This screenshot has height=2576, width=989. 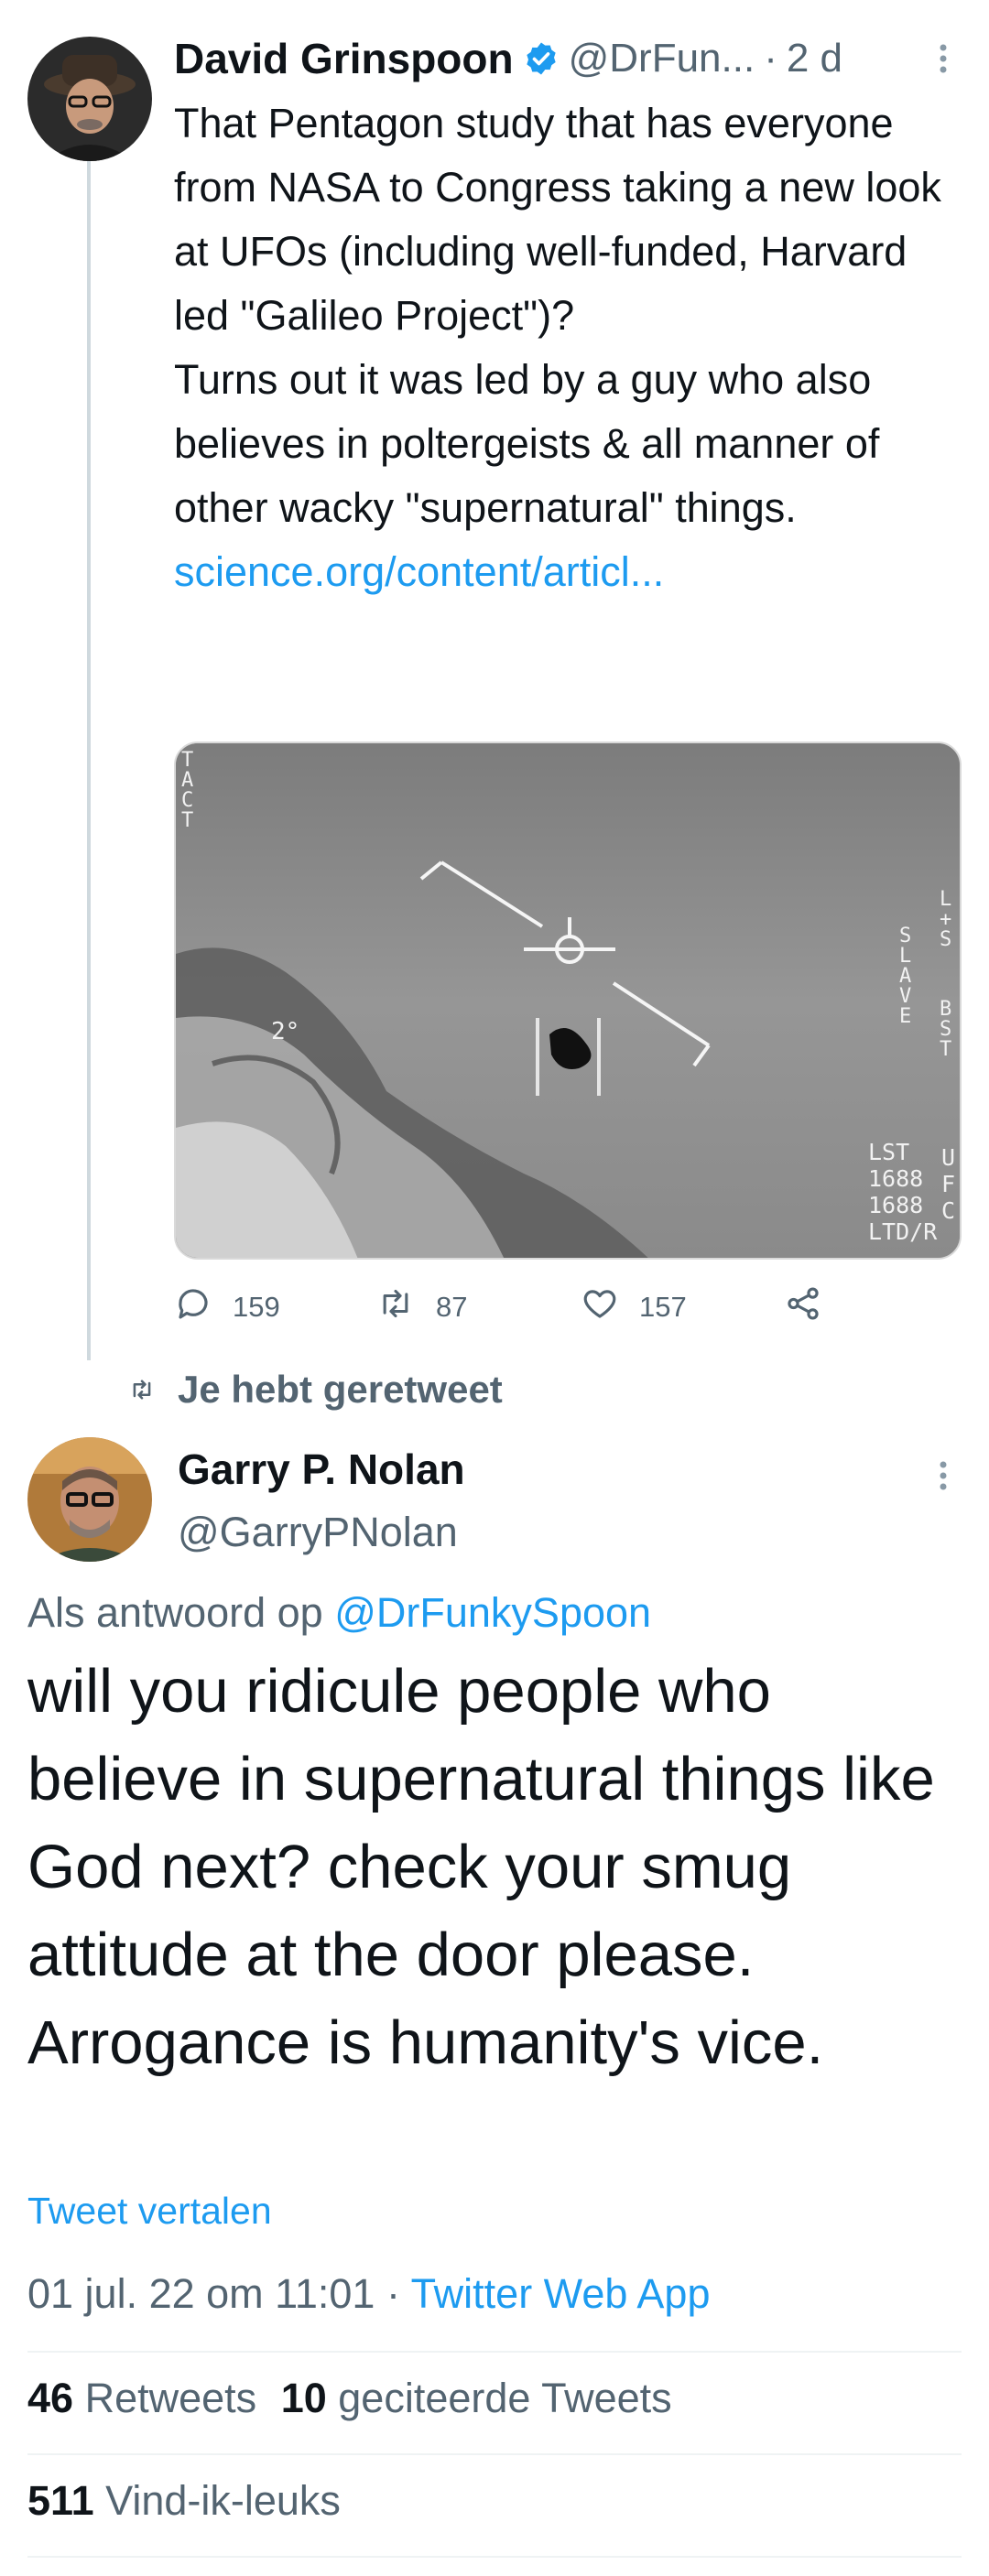 I want to click on translate-link: Tweet vertalen, so click(x=149, y=2211).